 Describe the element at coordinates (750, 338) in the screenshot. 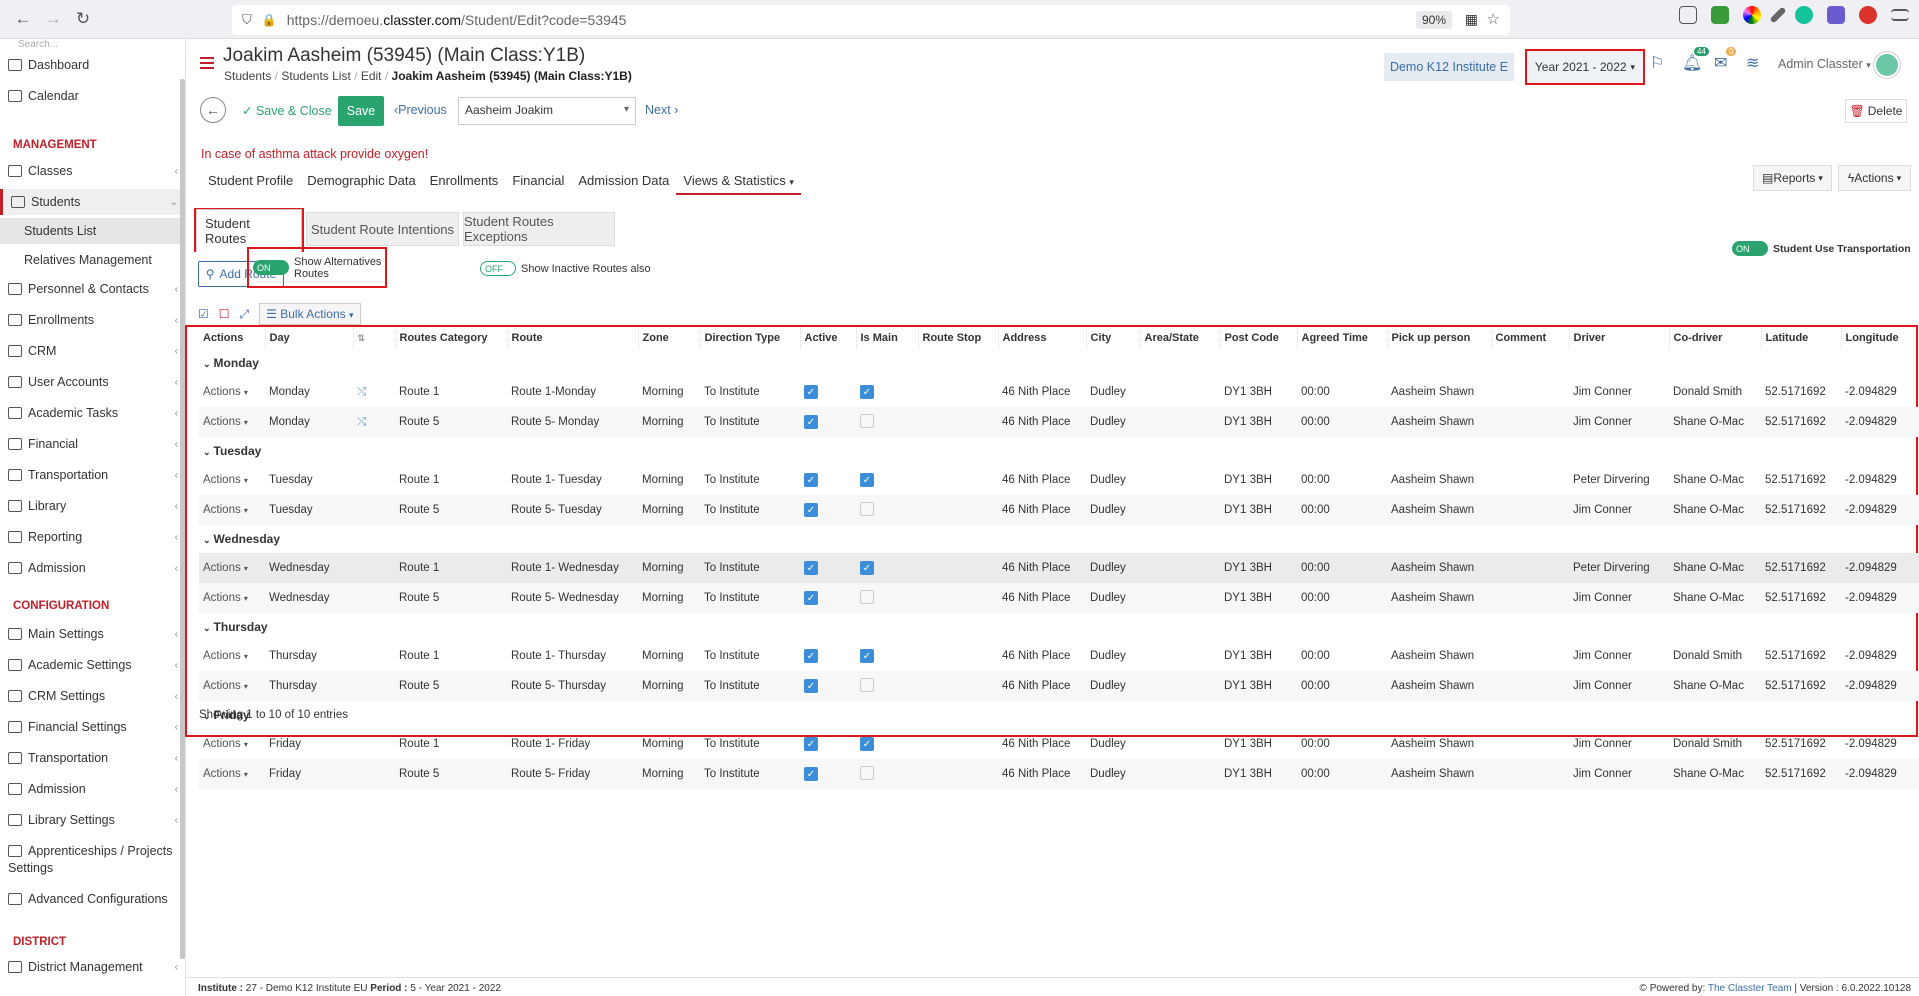

I see `col-direction-type: Direction Type` at that location.